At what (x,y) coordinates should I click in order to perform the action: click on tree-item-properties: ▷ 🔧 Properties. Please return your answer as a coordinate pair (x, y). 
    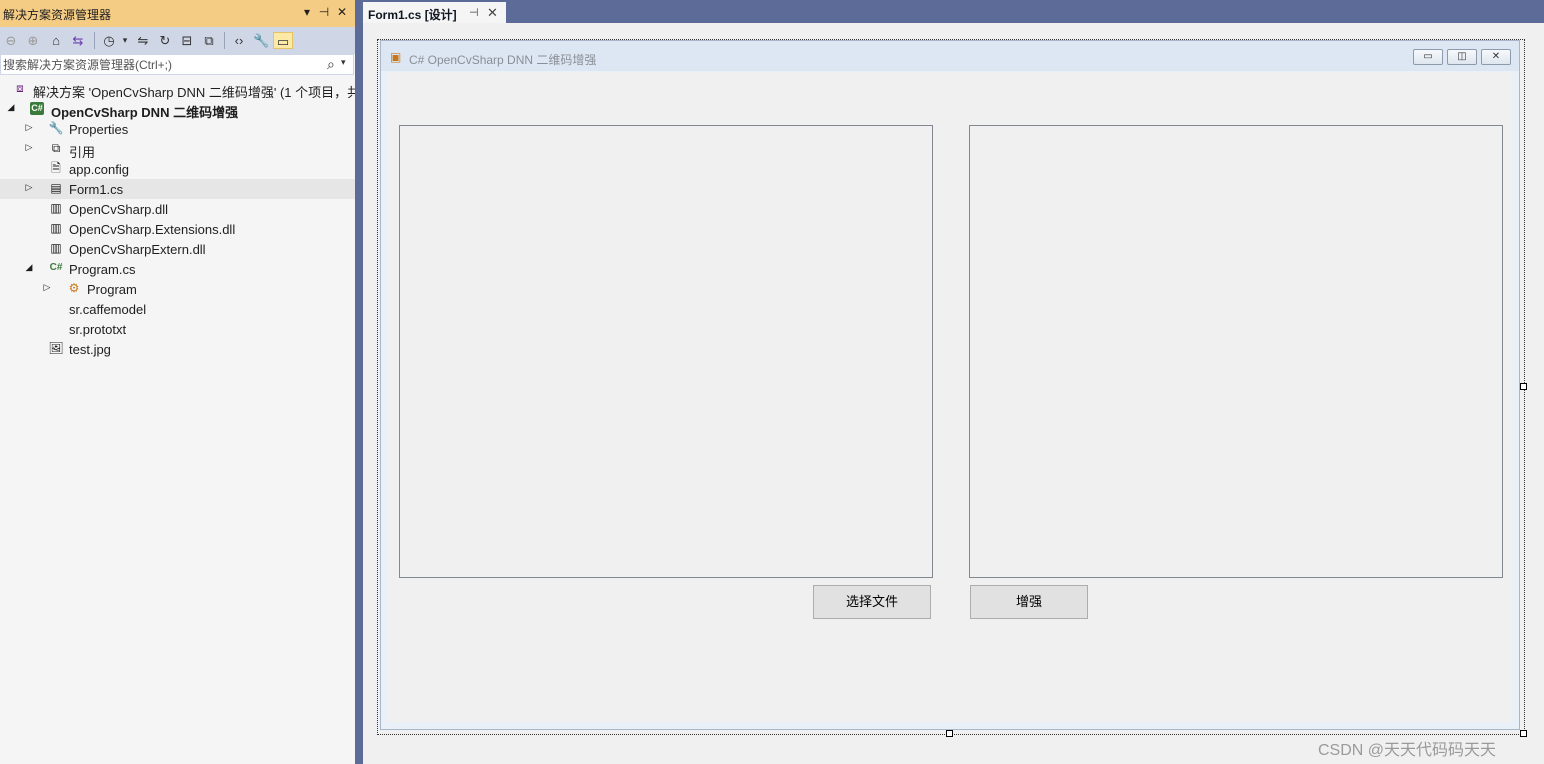
    Looking at the image, I should click on (177, 129).